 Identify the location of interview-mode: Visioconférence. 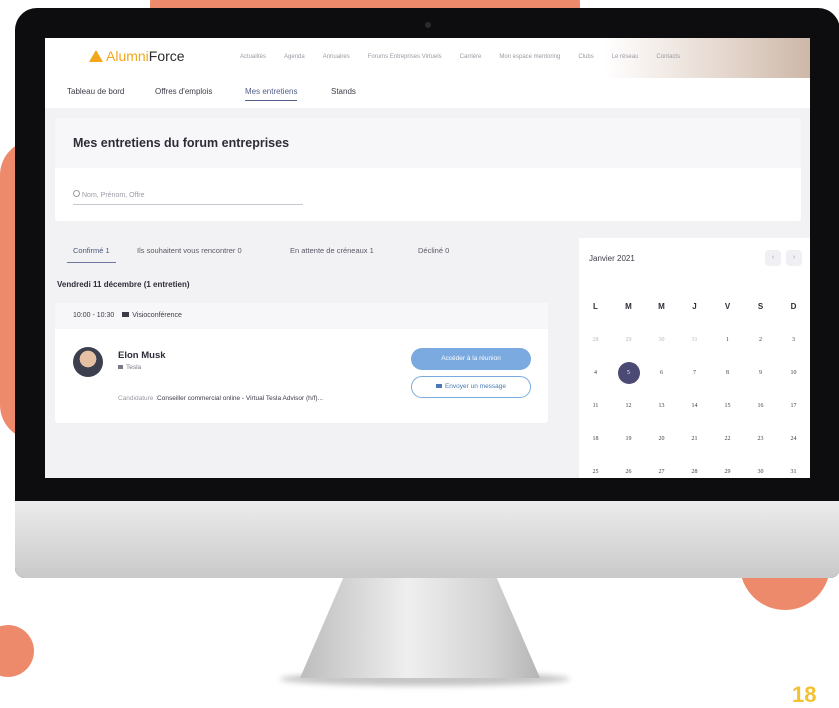
(157, 315).